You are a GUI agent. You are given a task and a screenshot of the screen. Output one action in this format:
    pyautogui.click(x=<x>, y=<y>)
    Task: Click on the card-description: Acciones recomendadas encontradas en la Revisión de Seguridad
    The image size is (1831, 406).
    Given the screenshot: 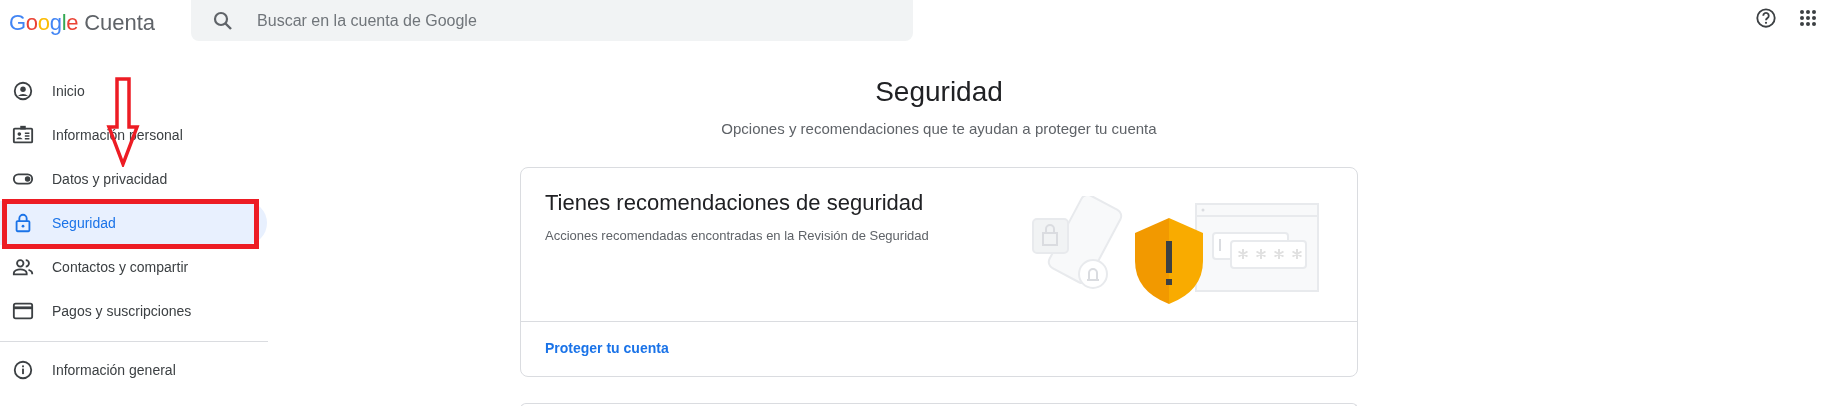 What is the action you would take?
    pyautogui.click(x=737, y=235)
    